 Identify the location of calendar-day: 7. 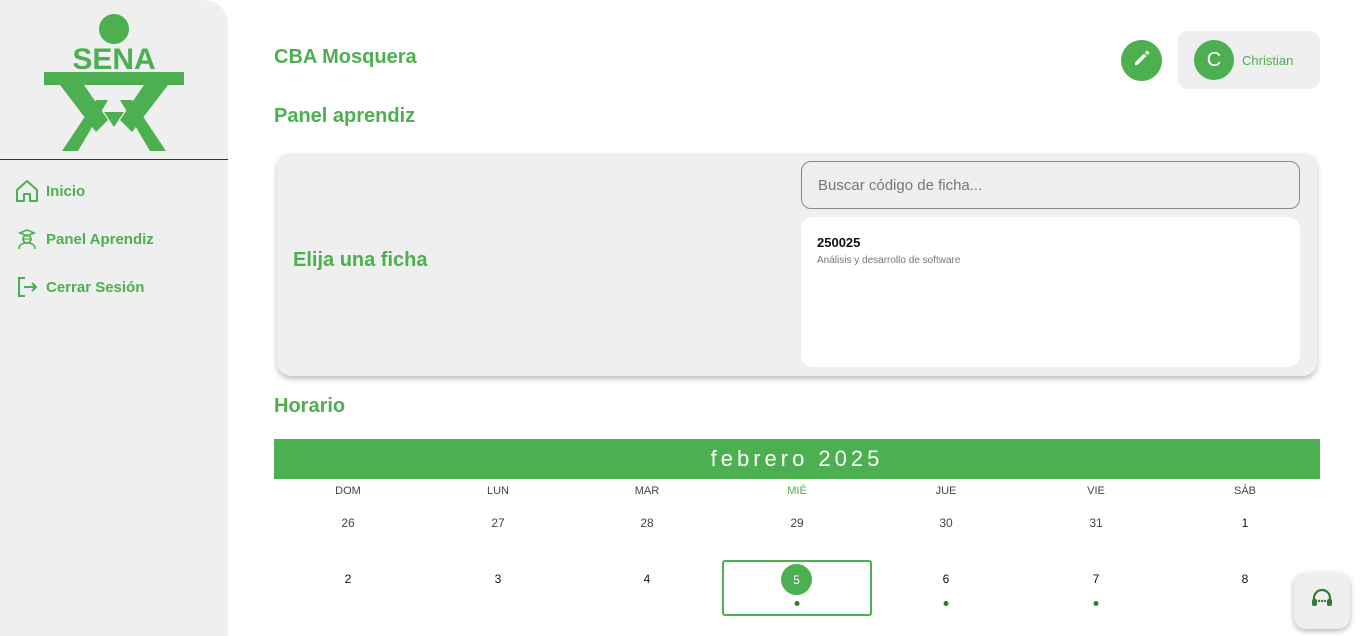
(1096, 579).